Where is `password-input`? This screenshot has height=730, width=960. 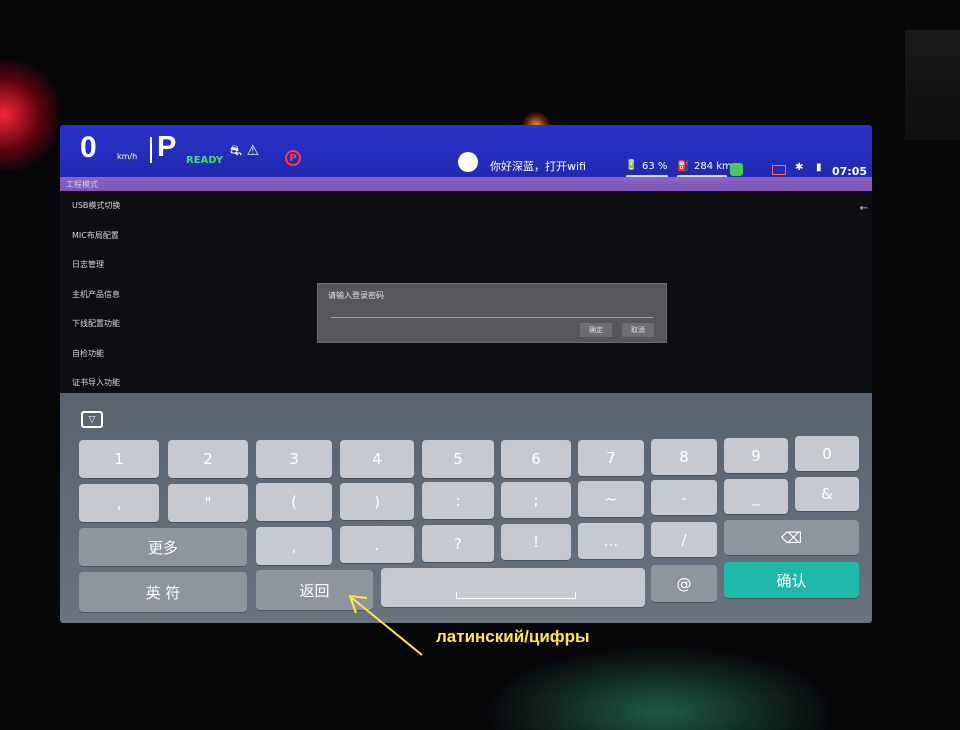
password-input is located at coordinates (492, 310).